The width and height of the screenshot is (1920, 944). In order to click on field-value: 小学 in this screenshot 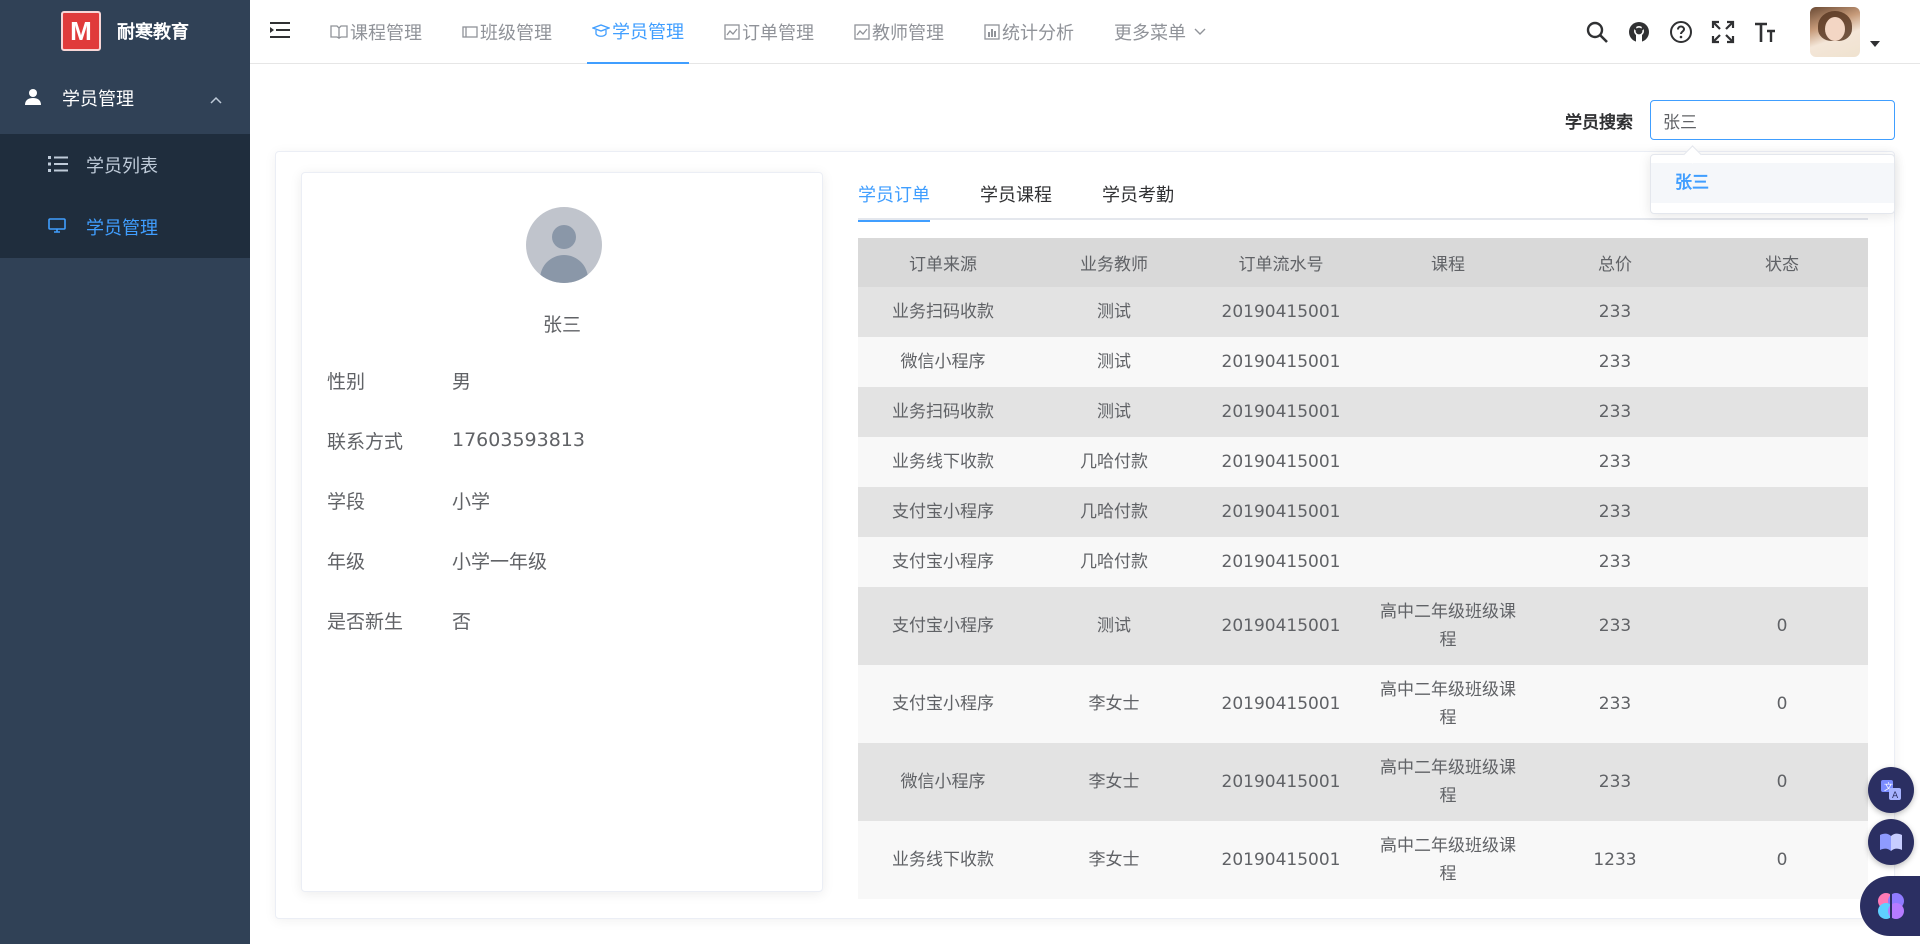, I will do `click(471, 501)`.